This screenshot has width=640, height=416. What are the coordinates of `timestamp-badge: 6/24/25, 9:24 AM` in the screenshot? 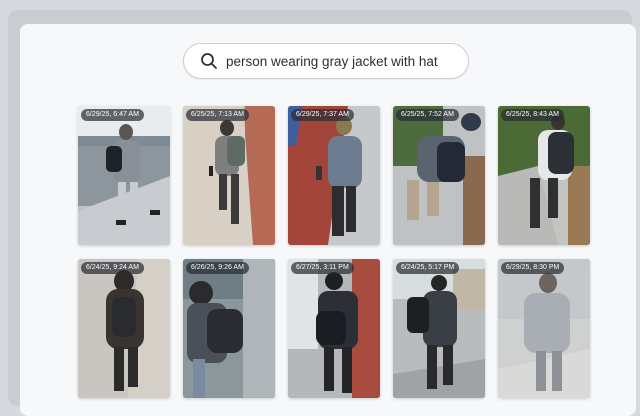 It's located at (112, 268).